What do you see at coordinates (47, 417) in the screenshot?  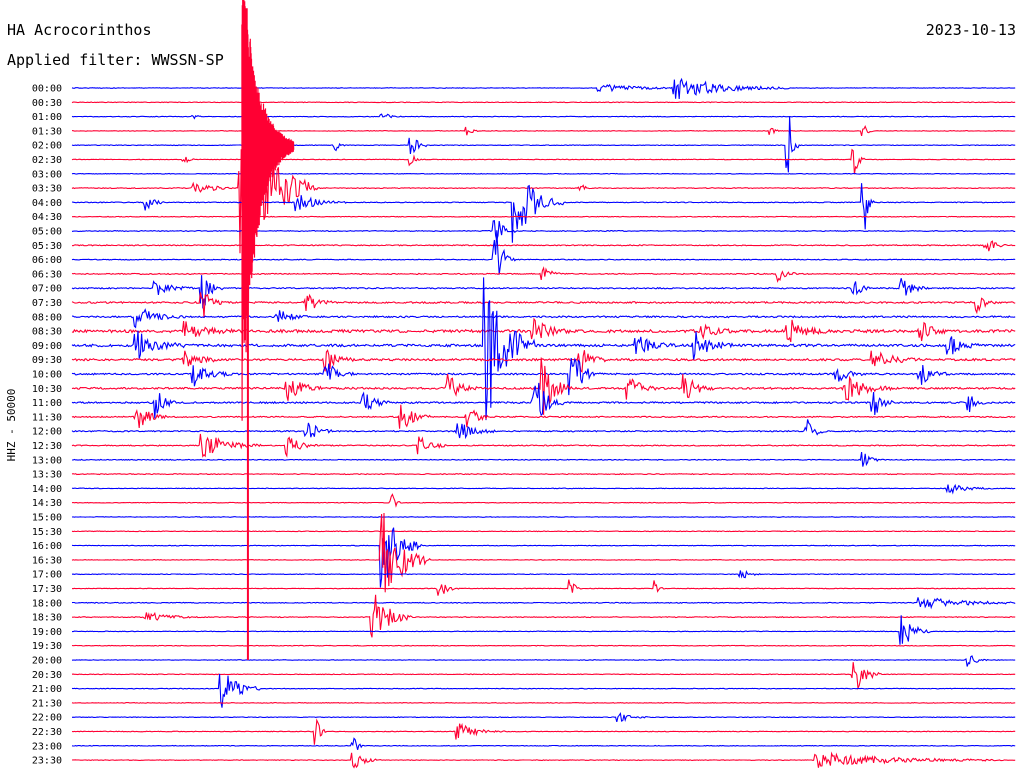 I see `row-time-label: 11:30` at bounding box center [47, 417].